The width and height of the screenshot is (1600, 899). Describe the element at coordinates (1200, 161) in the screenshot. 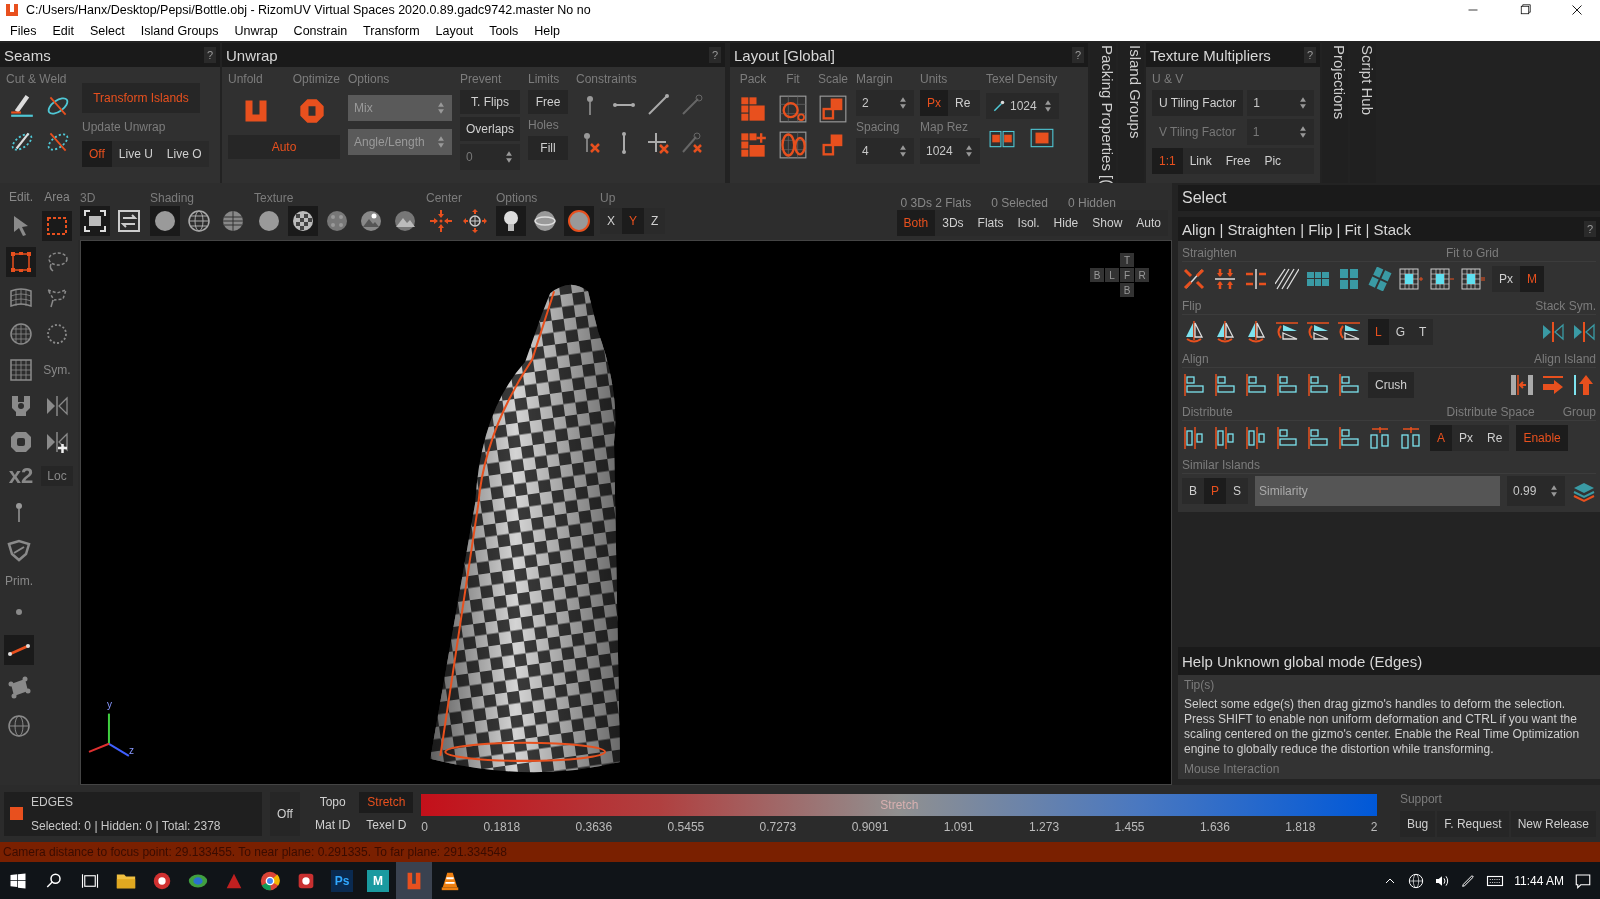

I see `toggle-button: Link` at that location.